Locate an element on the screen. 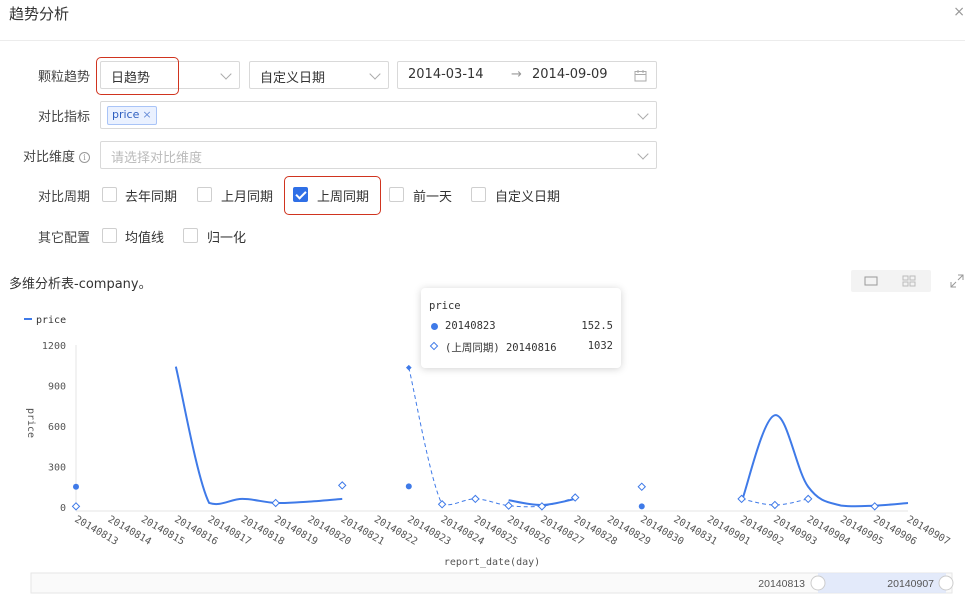  x-tick-label: 20140828 is located at coordinates (595, 531).